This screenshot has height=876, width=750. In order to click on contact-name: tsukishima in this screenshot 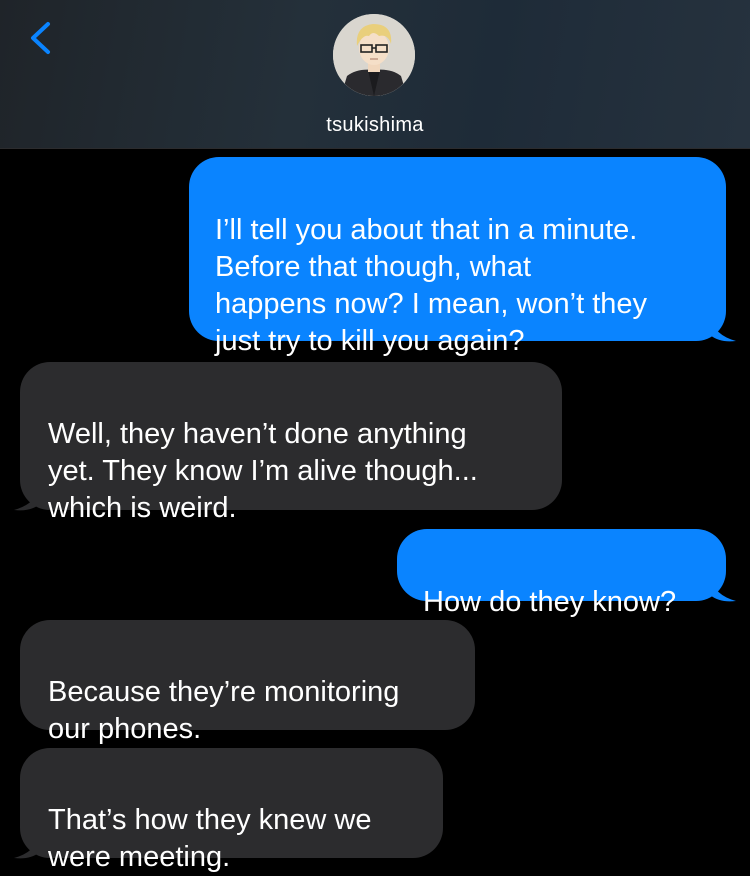, I will do `click(375, 125)`.